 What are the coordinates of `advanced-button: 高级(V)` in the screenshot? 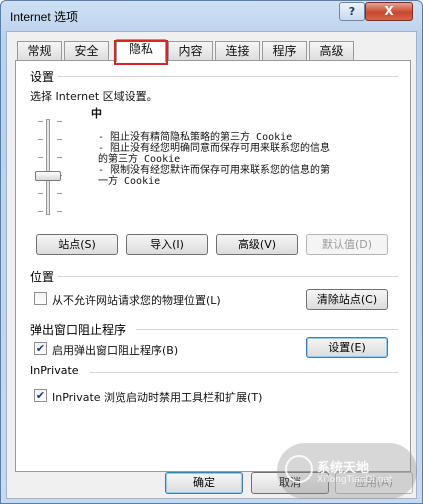 It's located at (257, 244).